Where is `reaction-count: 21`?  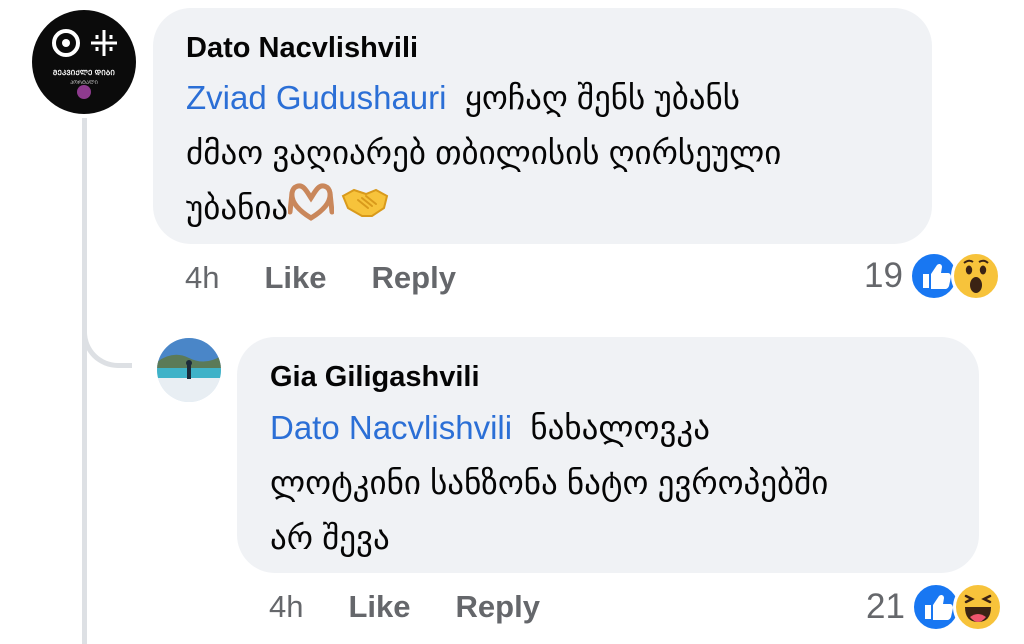 reaction-count: 21 is located at coordinates (885, 606).